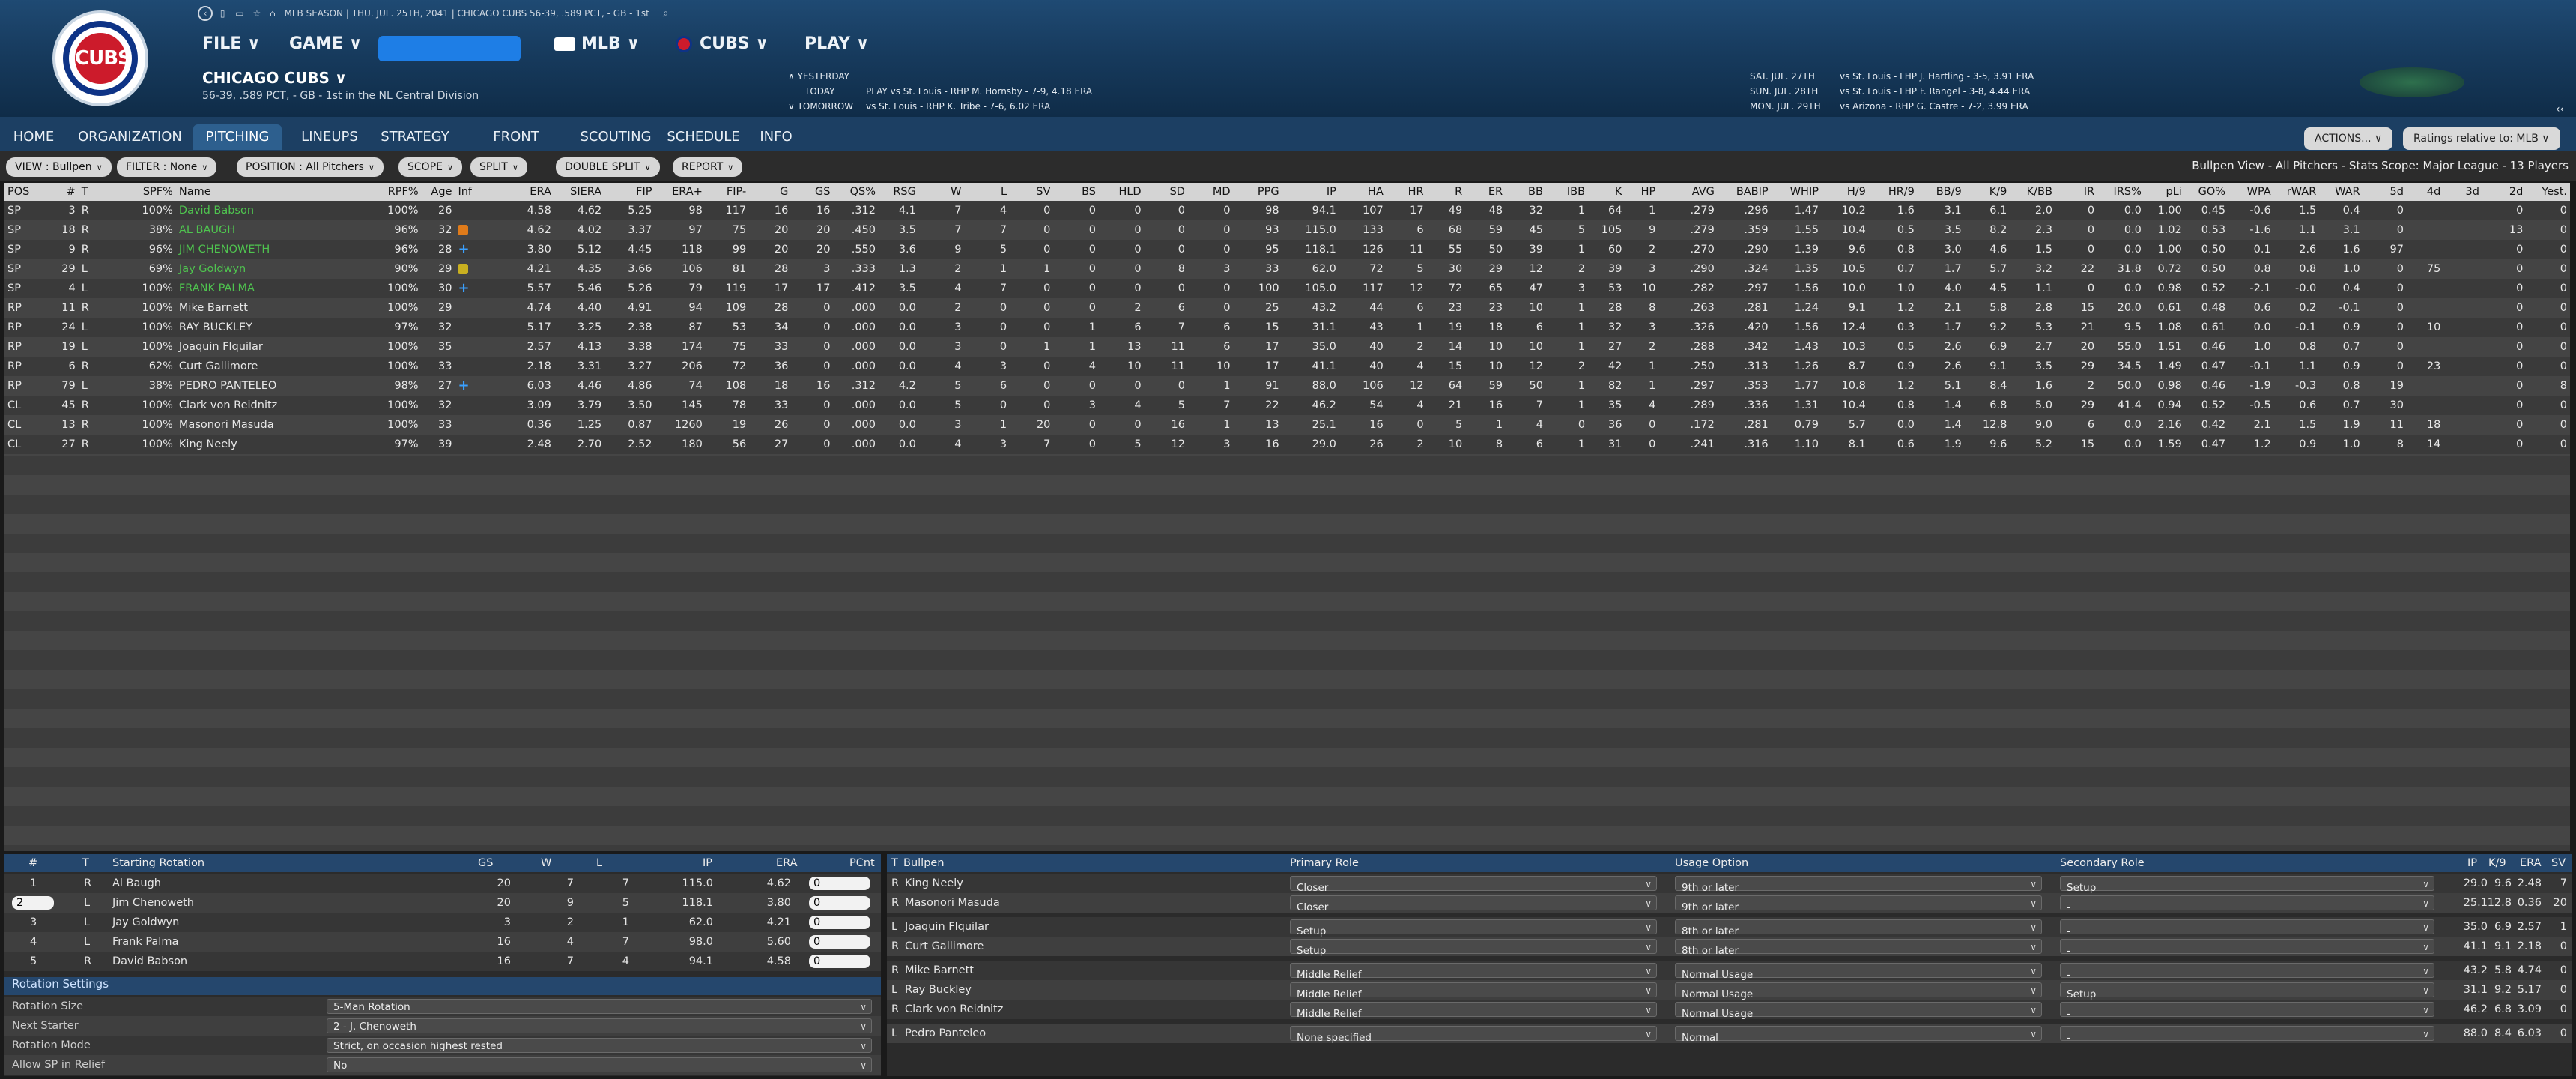  What do you see at coordinates (1796, 192) in the screenshot?
I see `col-header: WHIP` at bounding box center [1796, 192].